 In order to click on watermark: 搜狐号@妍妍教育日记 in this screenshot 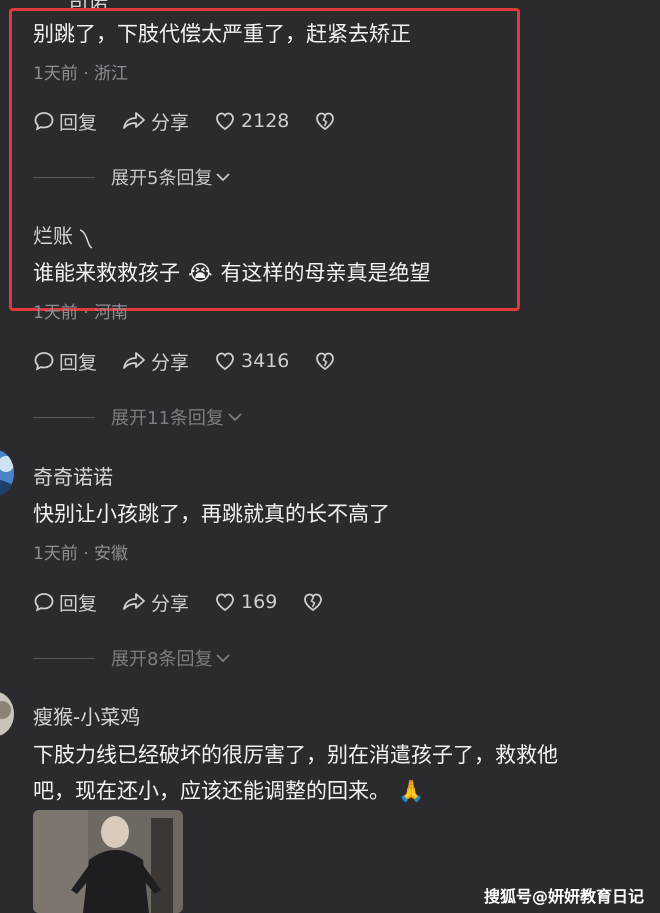, I will do `click(563, 896)`.